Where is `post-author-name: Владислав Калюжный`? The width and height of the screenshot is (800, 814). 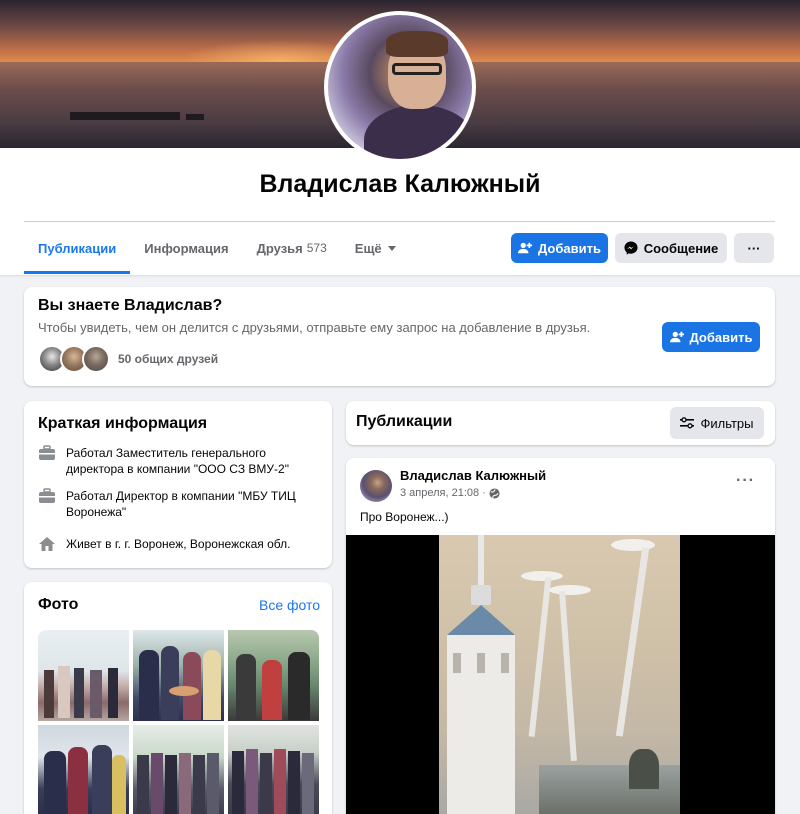
post-author-name: Владислав Калюжный is located at coordinates (473, 475).